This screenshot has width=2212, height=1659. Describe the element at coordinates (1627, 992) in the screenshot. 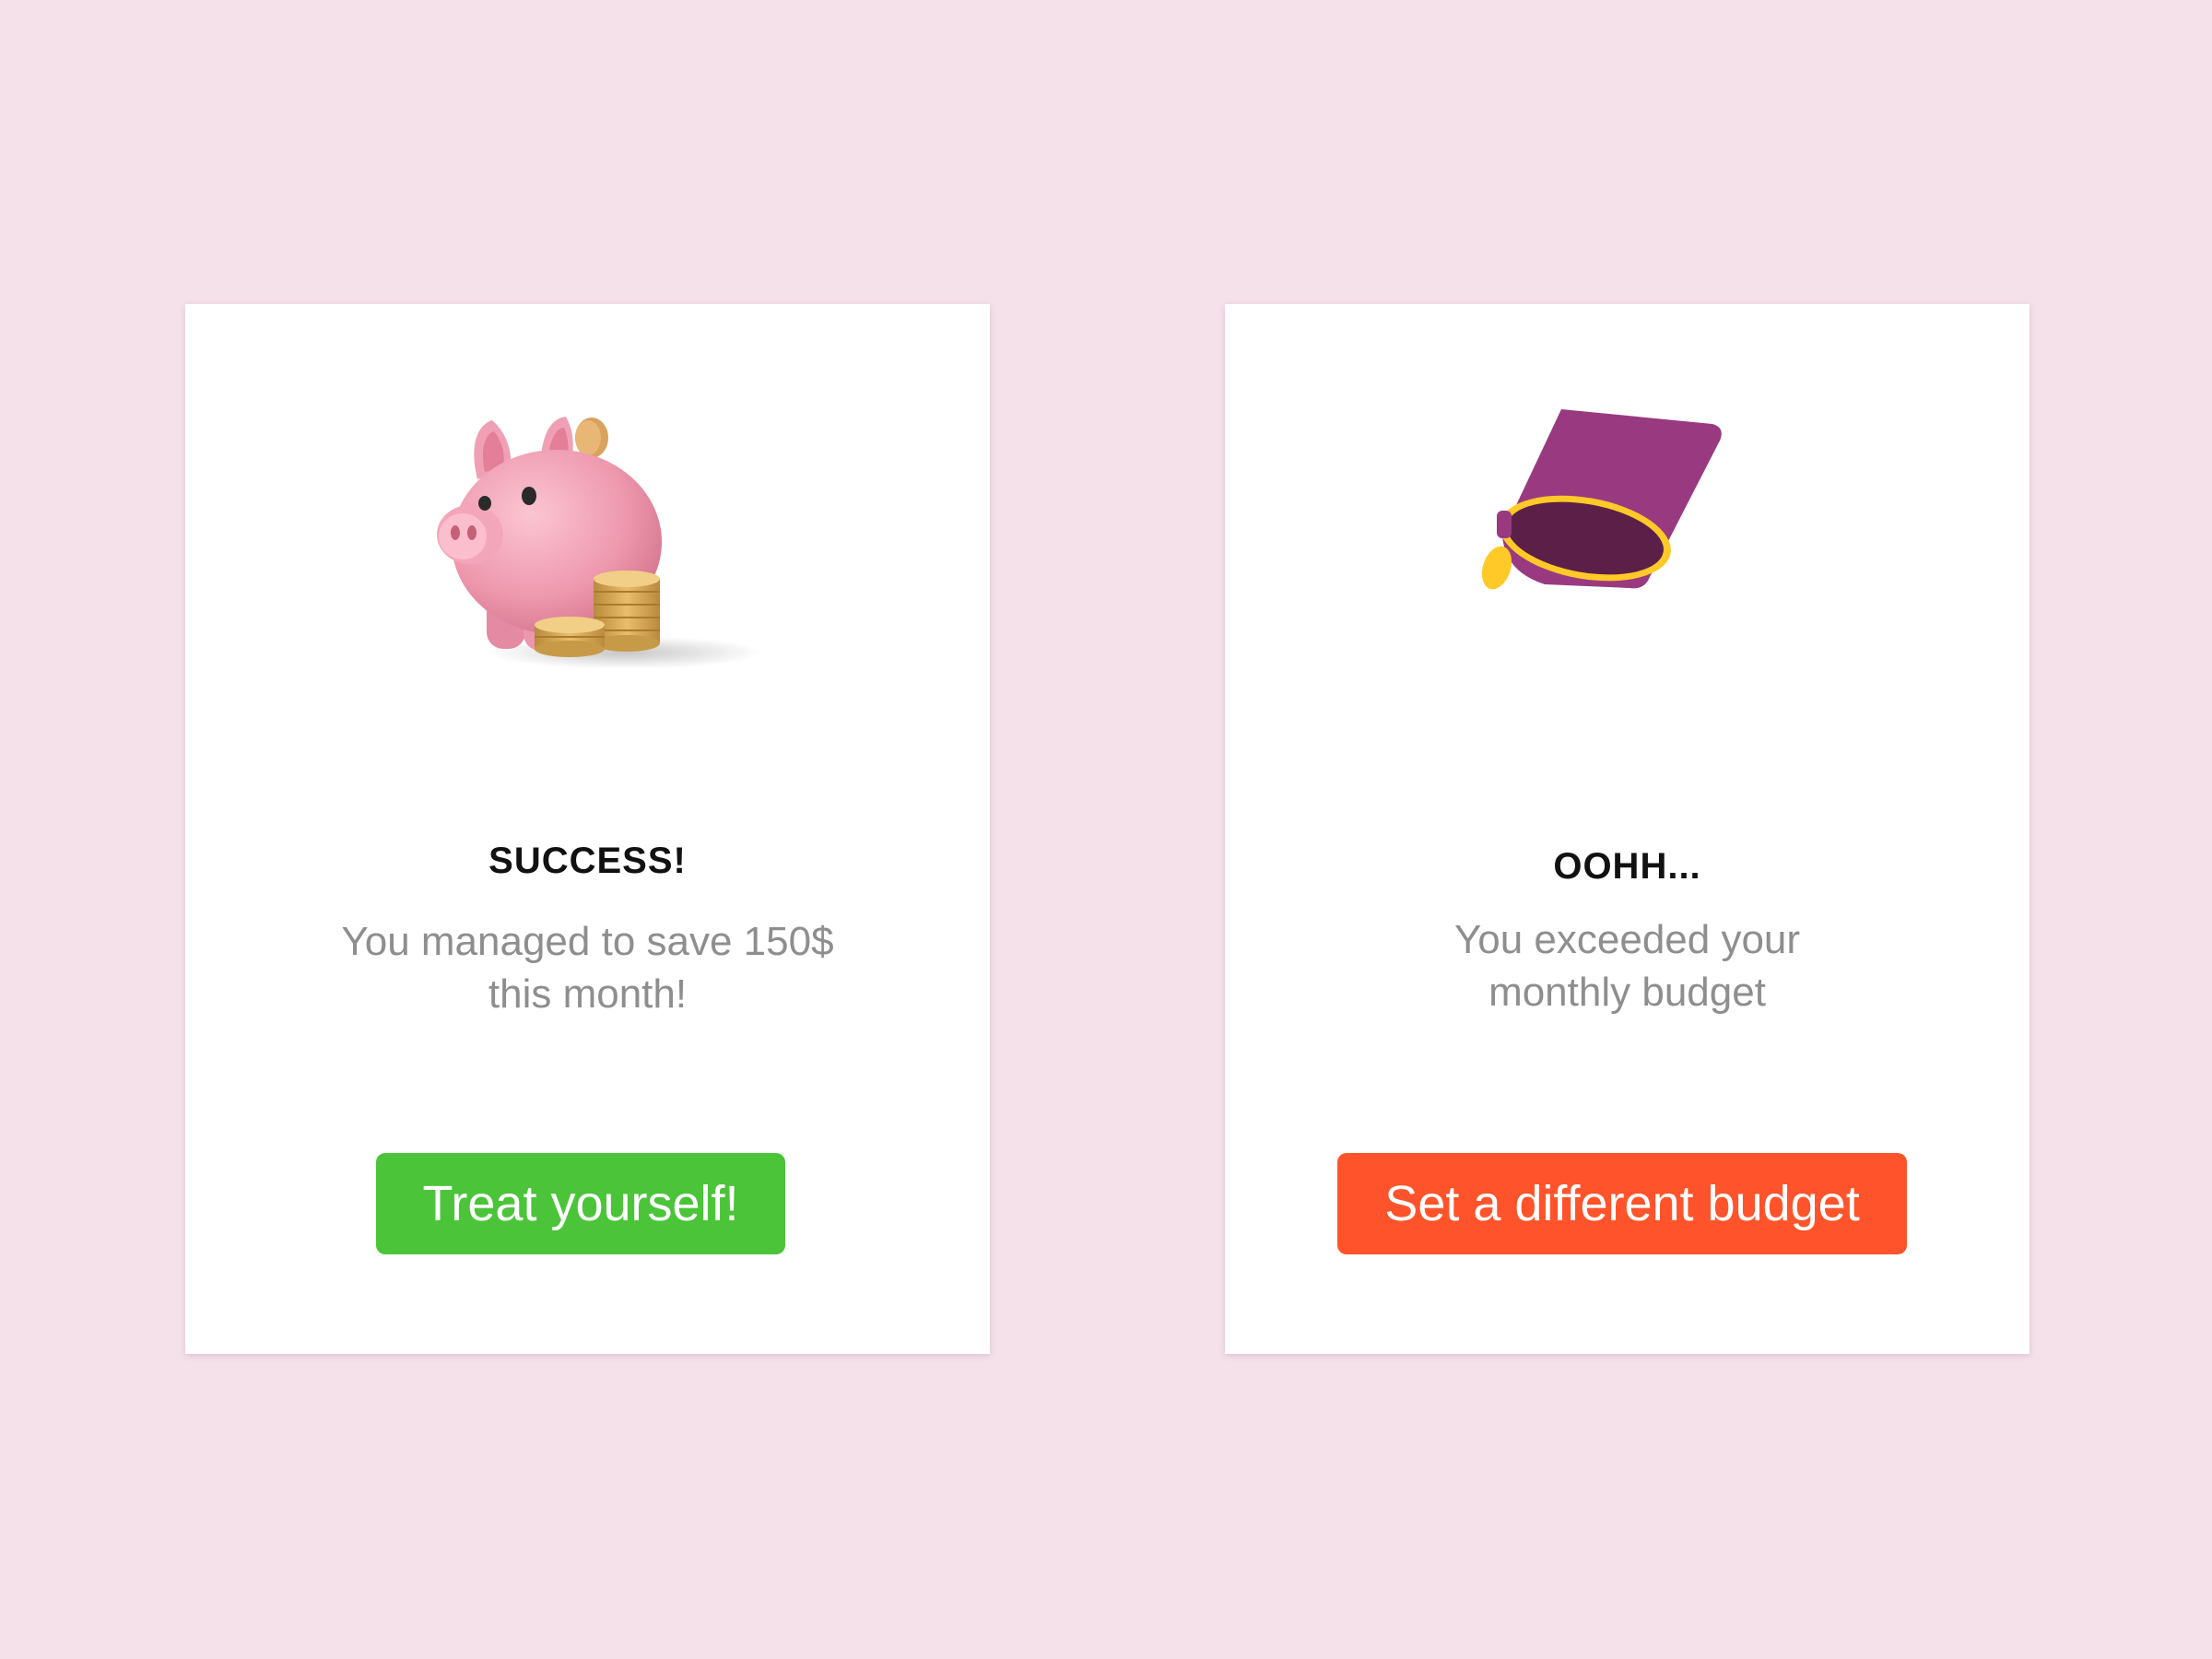

I see `message-line: monthly budget` at that location.